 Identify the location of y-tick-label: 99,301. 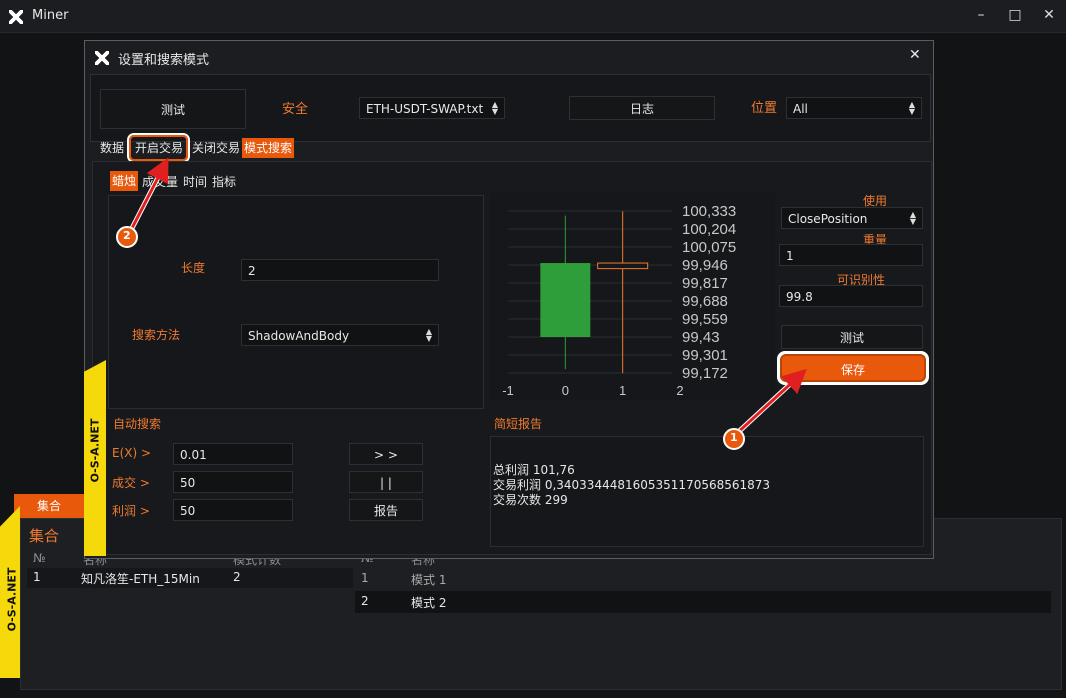
(705, 355).